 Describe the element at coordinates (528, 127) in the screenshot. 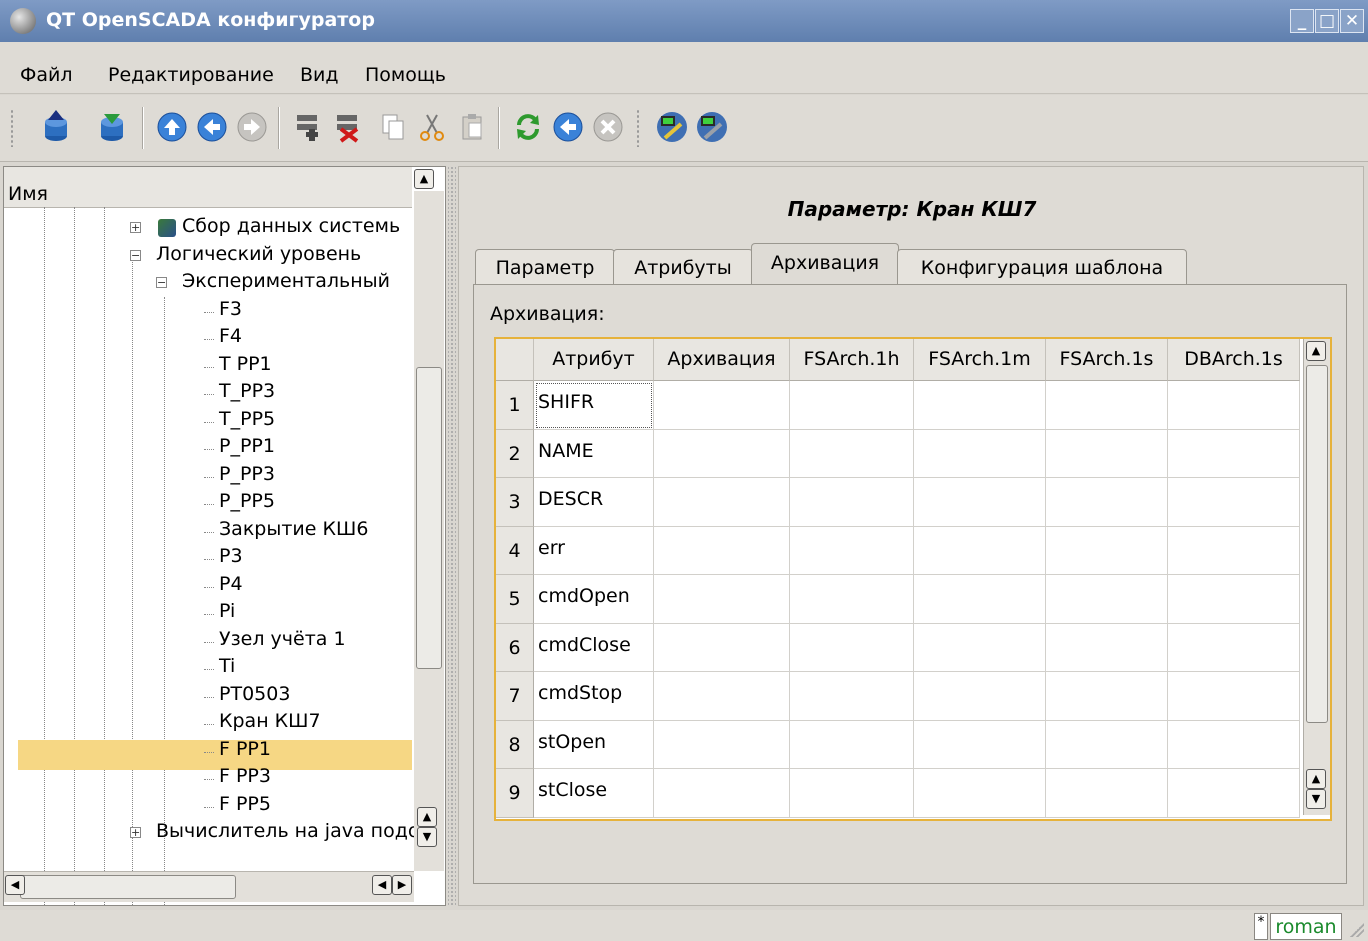

I see `refresh-icon` at that location.